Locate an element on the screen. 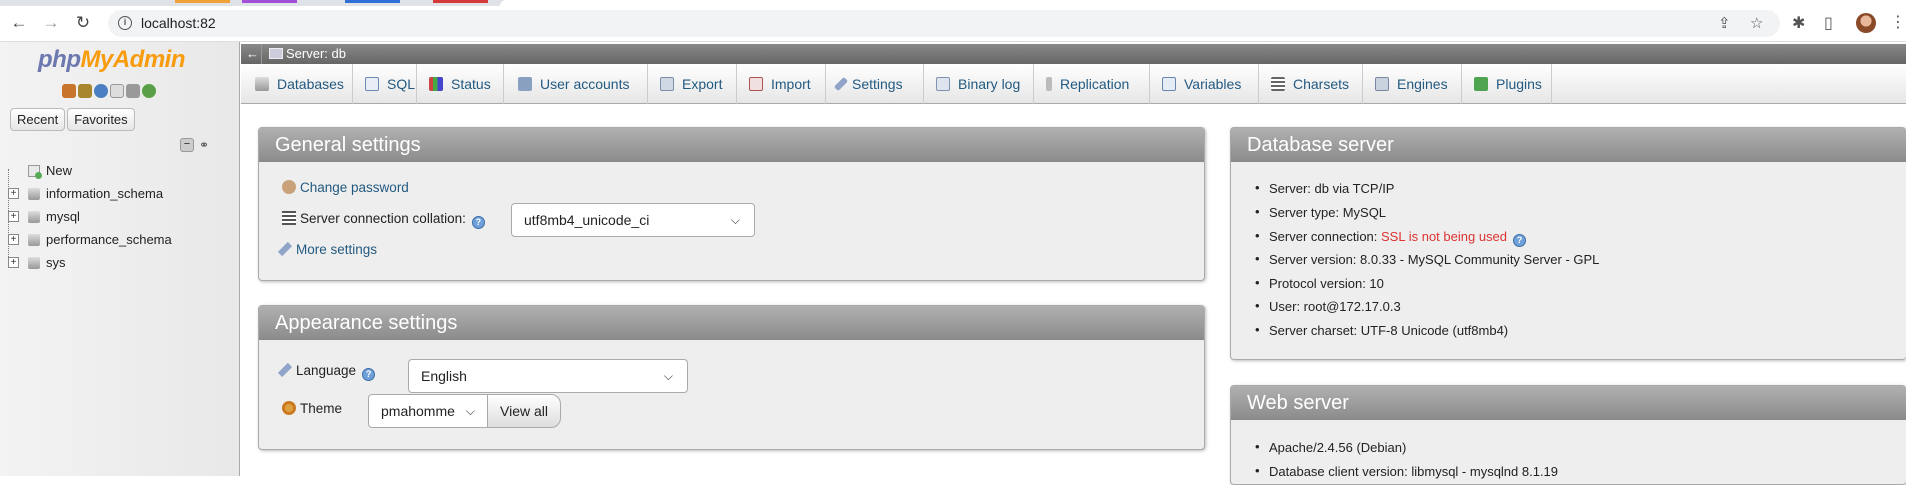 Image resolution: width=1906 pixels, height=485 pixels. forward-arrow-icon: → is located at coordinates (51, 23).